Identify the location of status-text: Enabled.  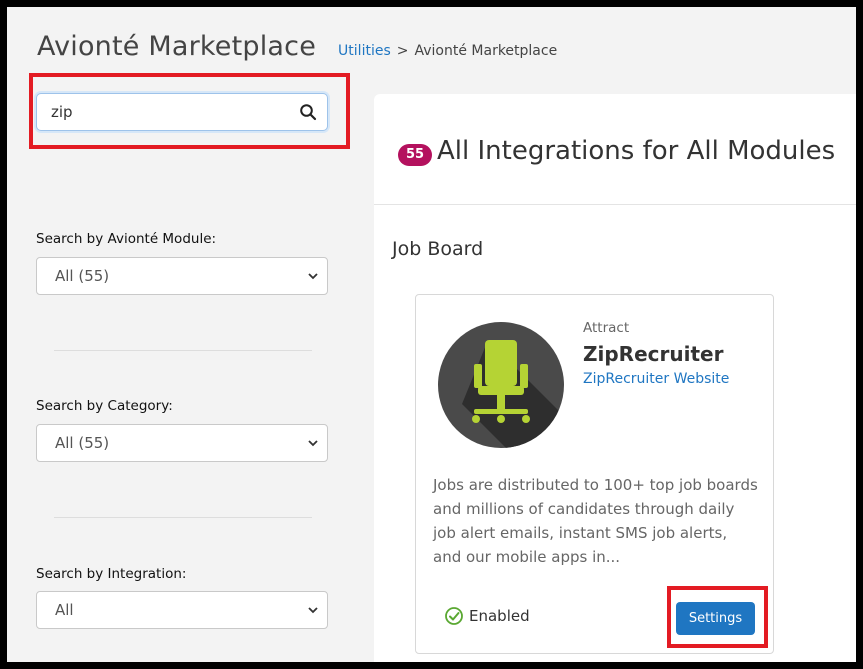
(499, 616).